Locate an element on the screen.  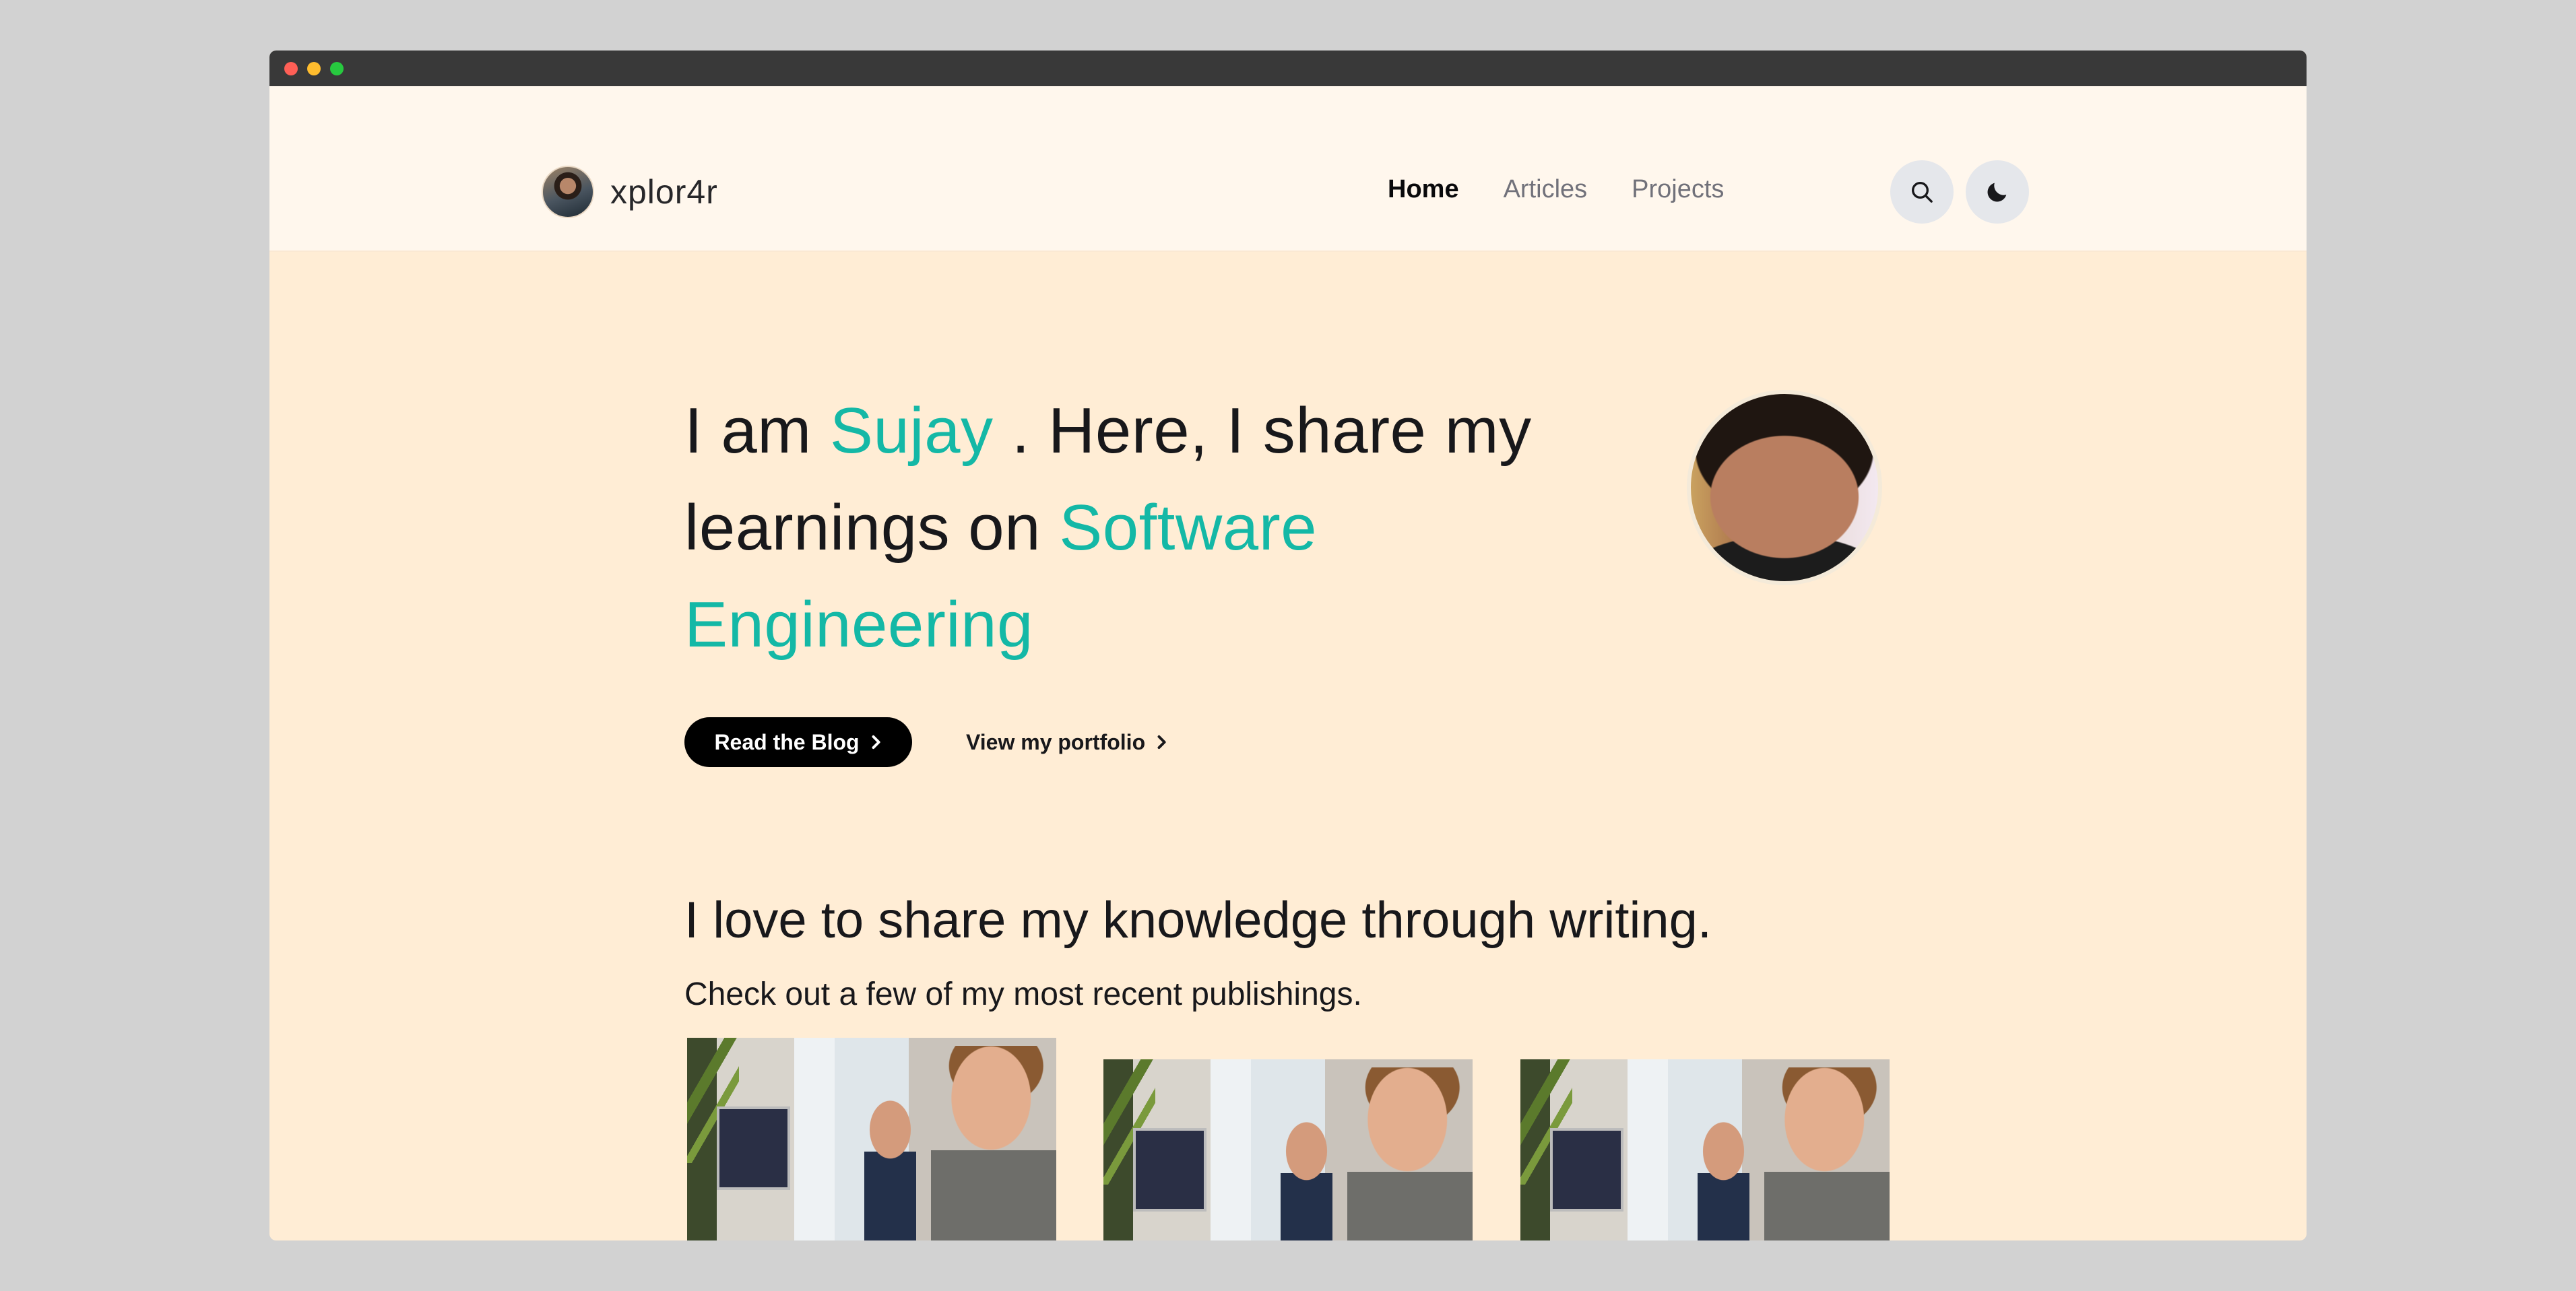
hero-text: learnings on is located at coordinates (863, 528).